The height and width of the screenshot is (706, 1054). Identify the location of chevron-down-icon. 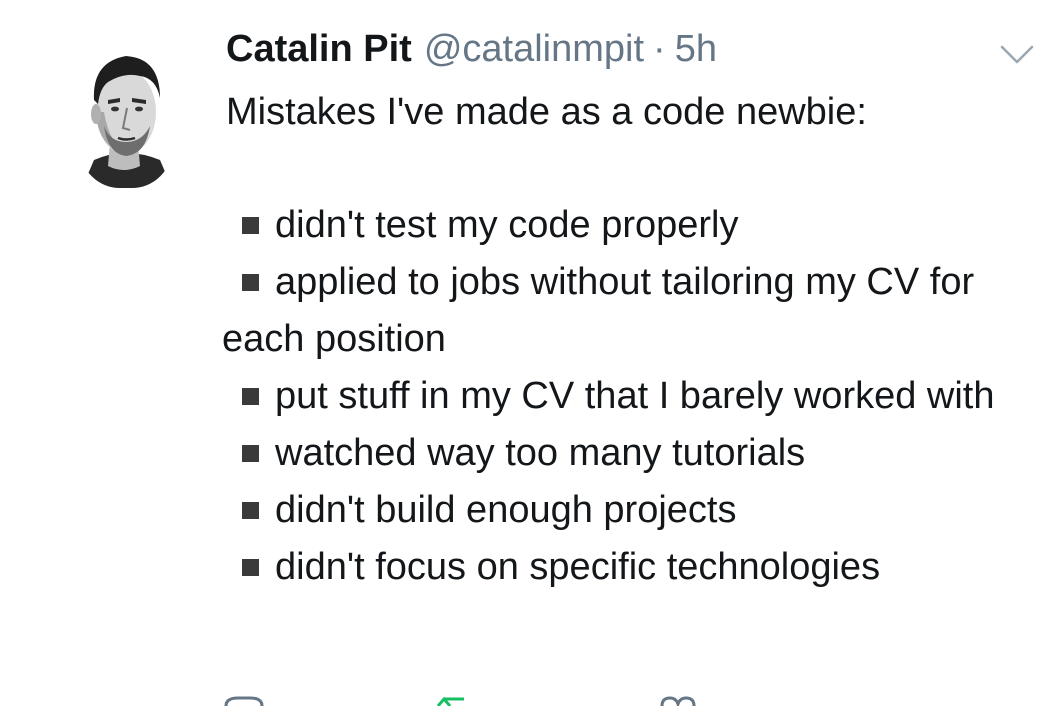
(1017, 55).